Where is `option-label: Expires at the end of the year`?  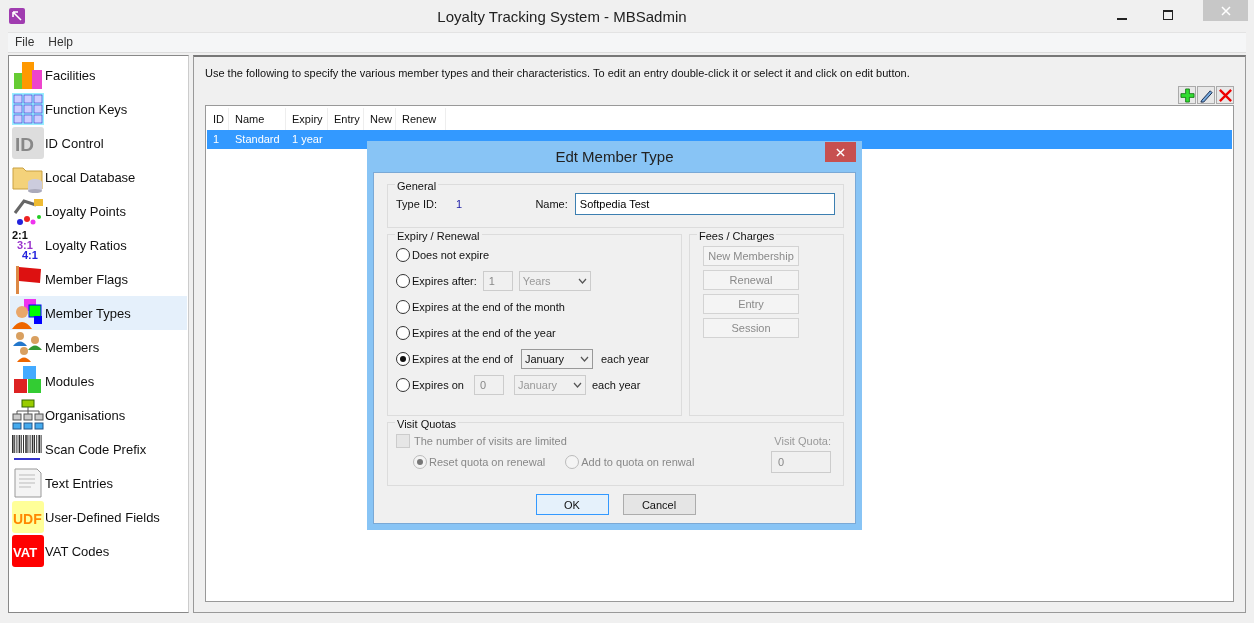 option-label: Expires at the end of the year is located at coordinates (484, 333).